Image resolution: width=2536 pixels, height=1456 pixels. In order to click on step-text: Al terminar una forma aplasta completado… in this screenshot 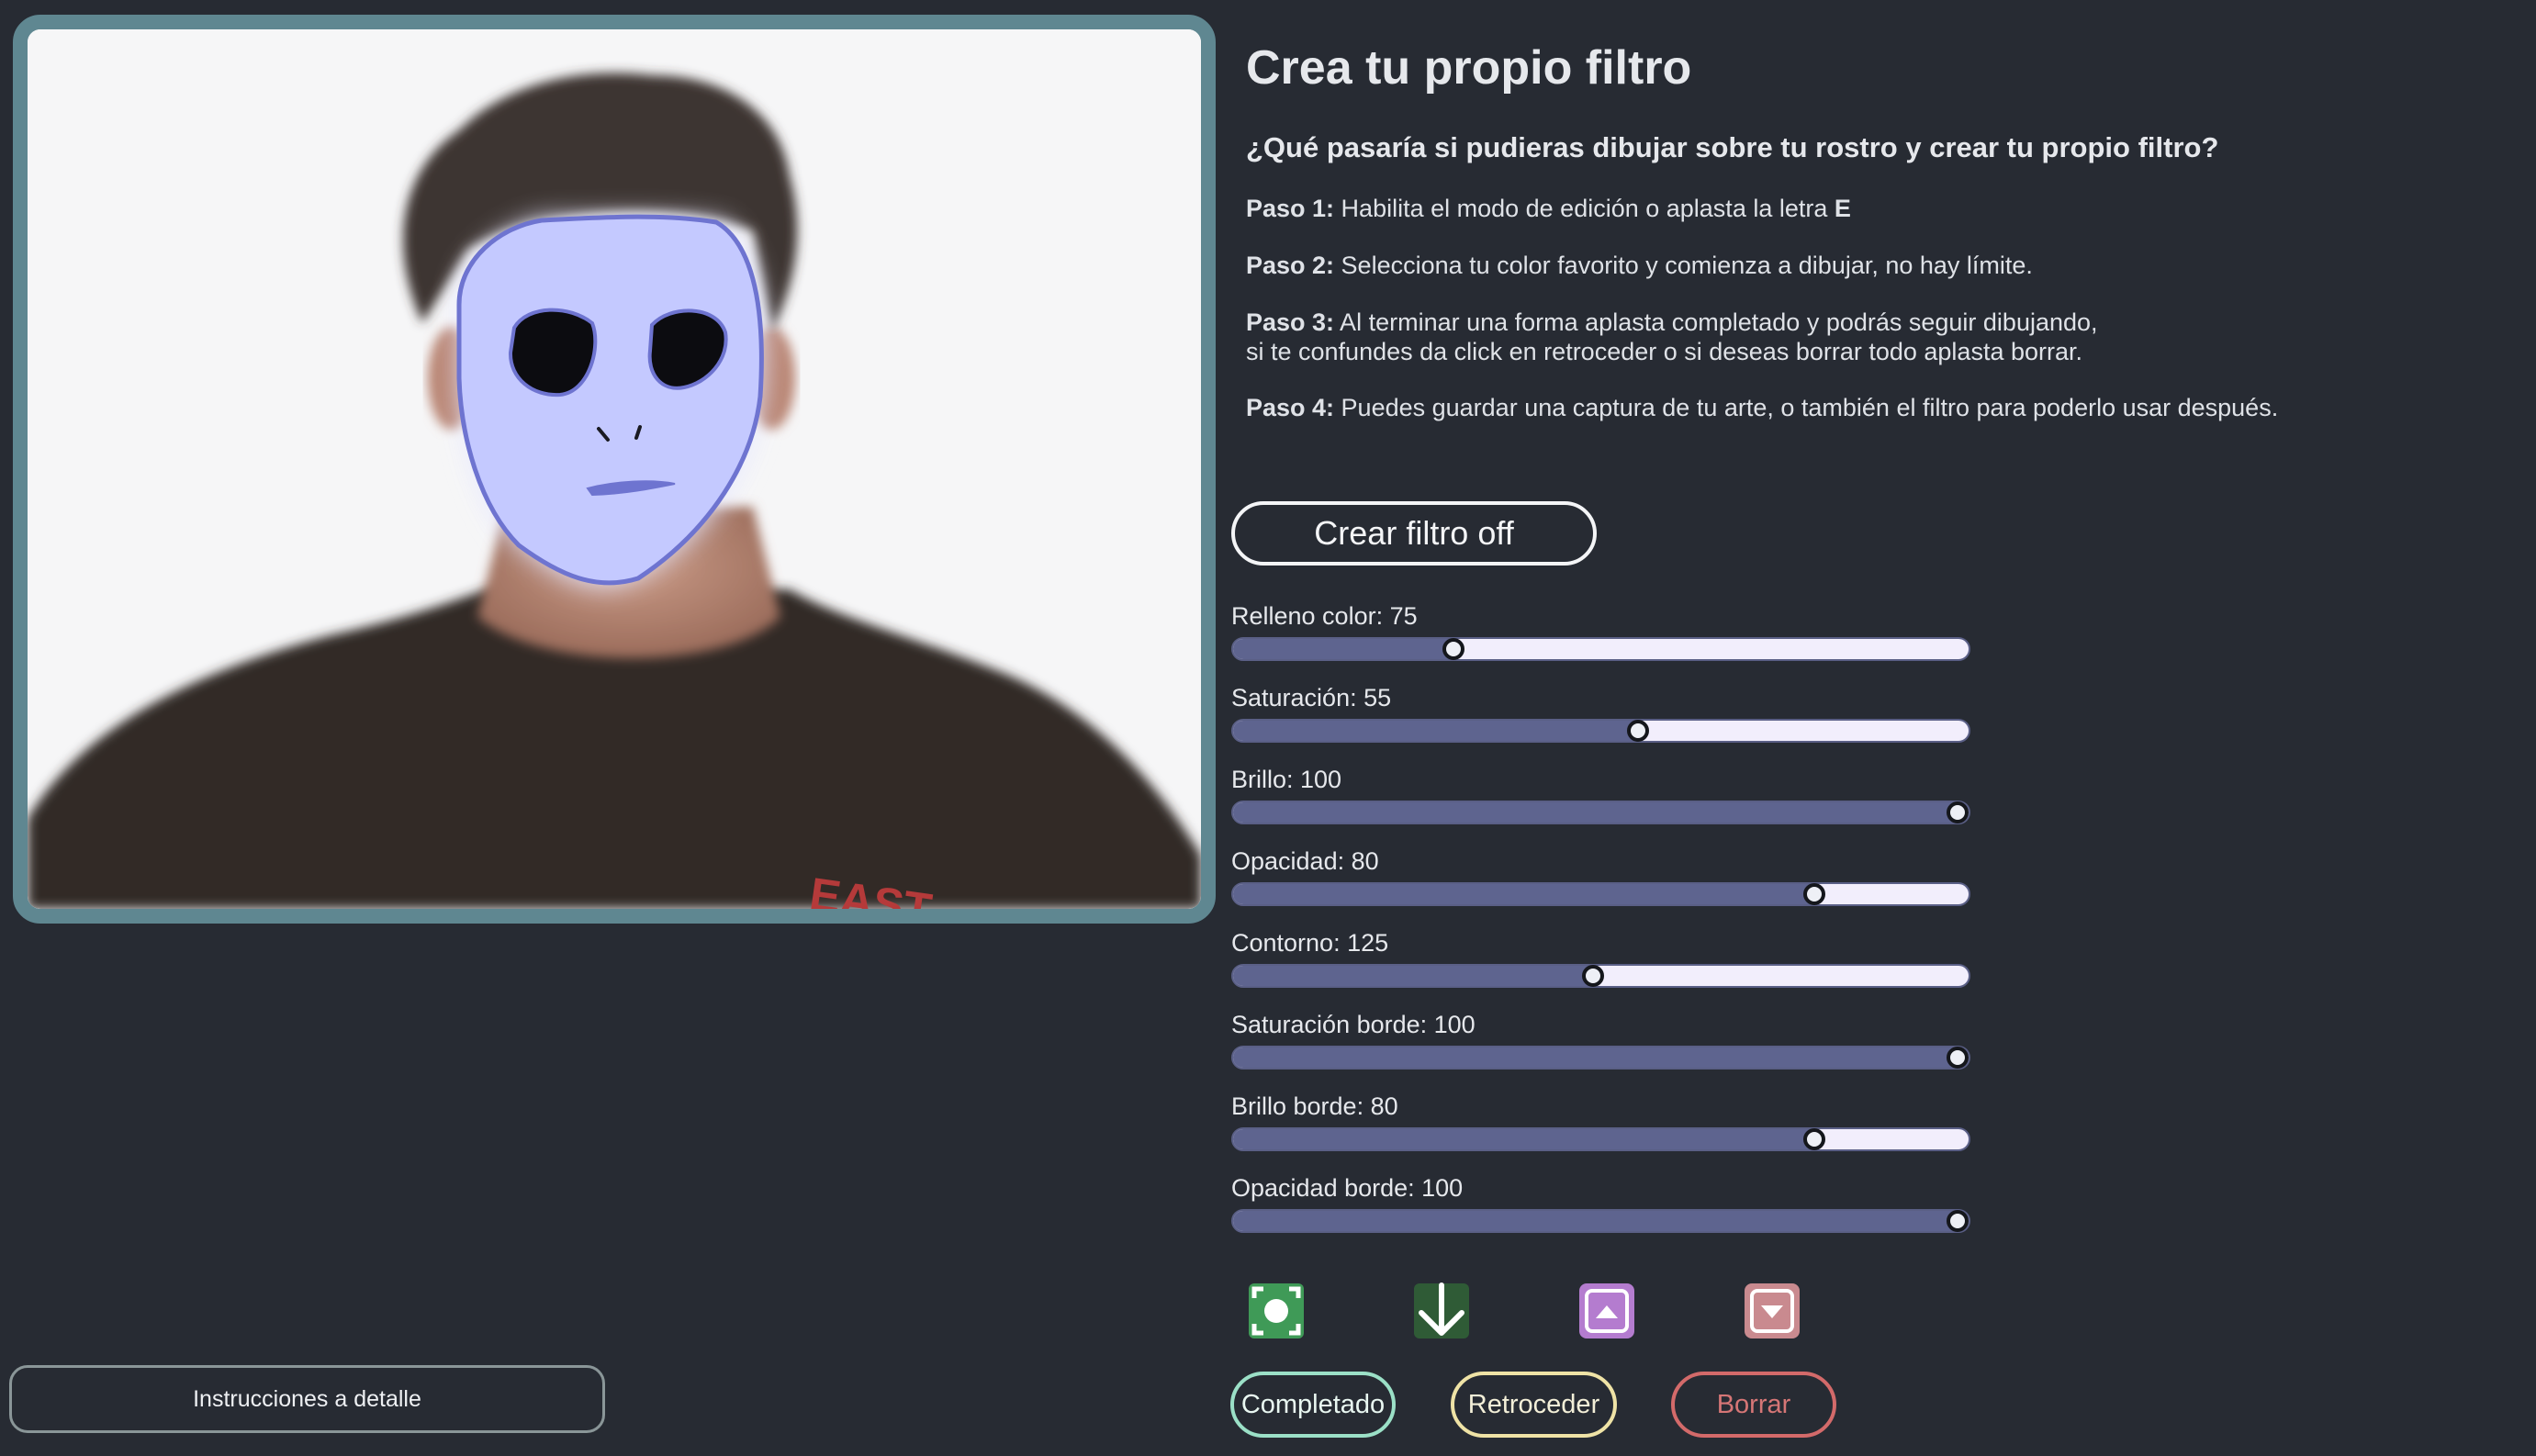, I will do `click(1716, 322)`.